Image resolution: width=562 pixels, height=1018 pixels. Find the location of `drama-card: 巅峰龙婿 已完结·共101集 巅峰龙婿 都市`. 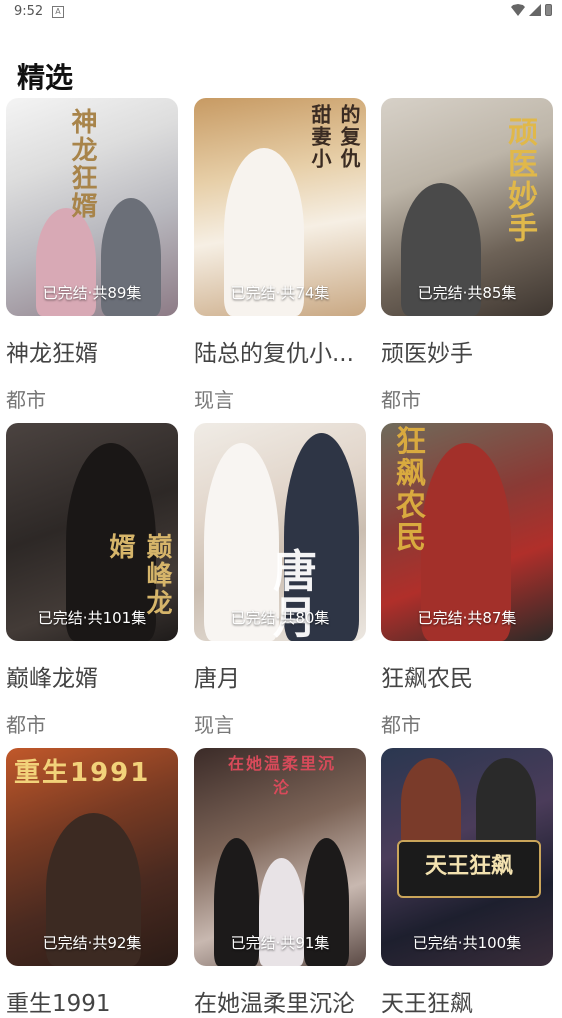

drama-card: 巅峰龙婿 已完结·共101集 巅峰龙婿 都市 is located at coordinates (92, 580).